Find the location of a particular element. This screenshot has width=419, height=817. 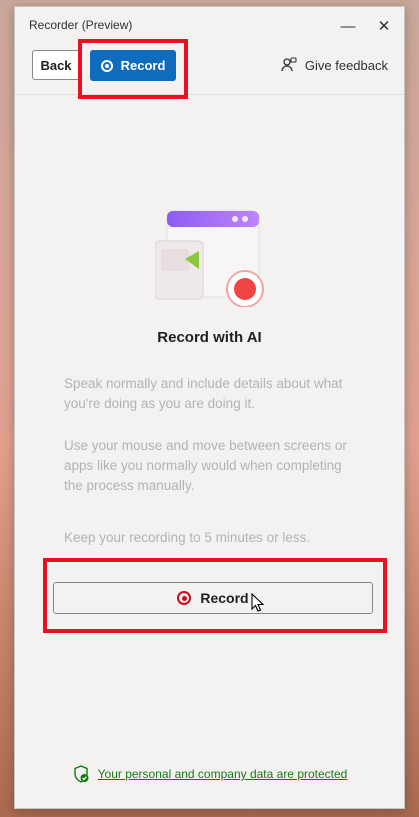

give-feedback-button: Give feedback is located at coordinates (334, 65).